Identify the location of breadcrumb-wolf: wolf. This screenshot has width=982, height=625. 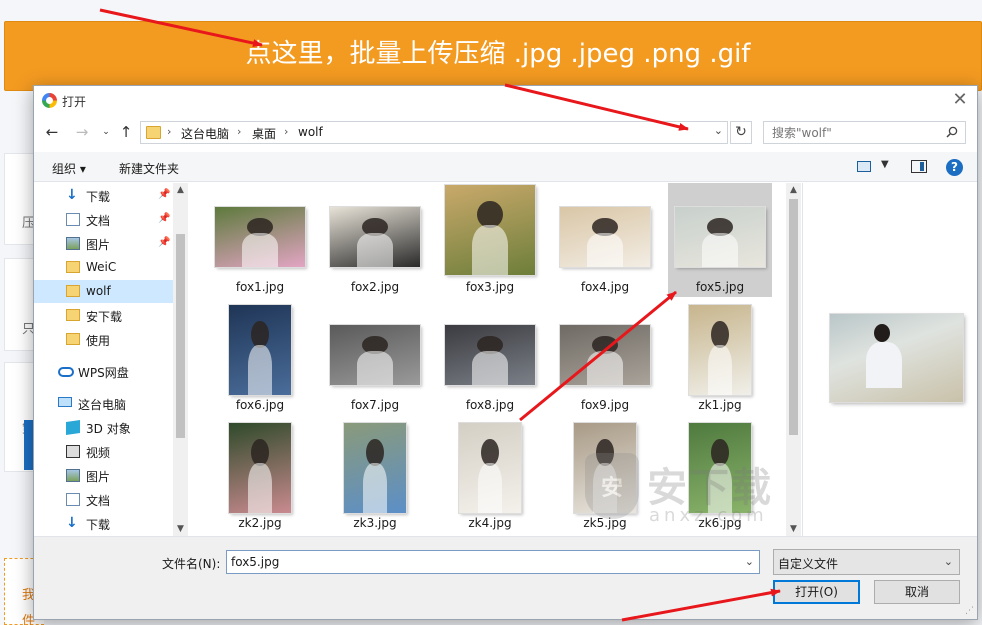
(310, 132).